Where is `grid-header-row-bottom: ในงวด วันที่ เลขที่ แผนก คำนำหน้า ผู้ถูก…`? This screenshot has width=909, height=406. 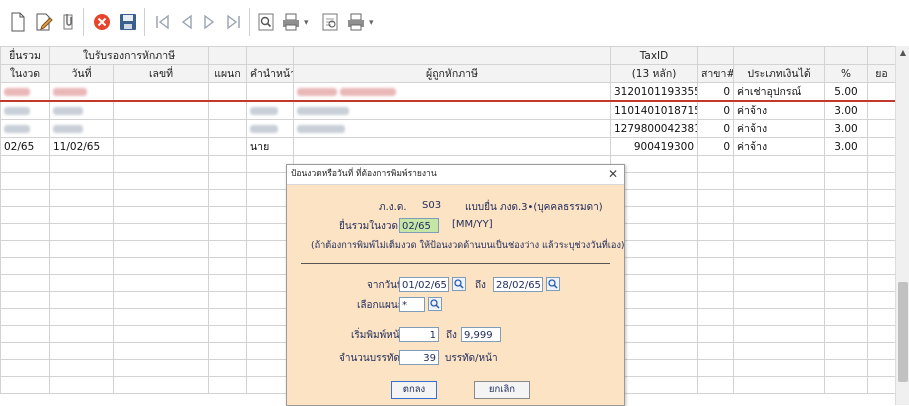
grid-header-row-bottom: ในงวด วันที่ เลขที่ แผนก คำนำหน้า ผู้ถูก… is located at coordinates (447, 73).